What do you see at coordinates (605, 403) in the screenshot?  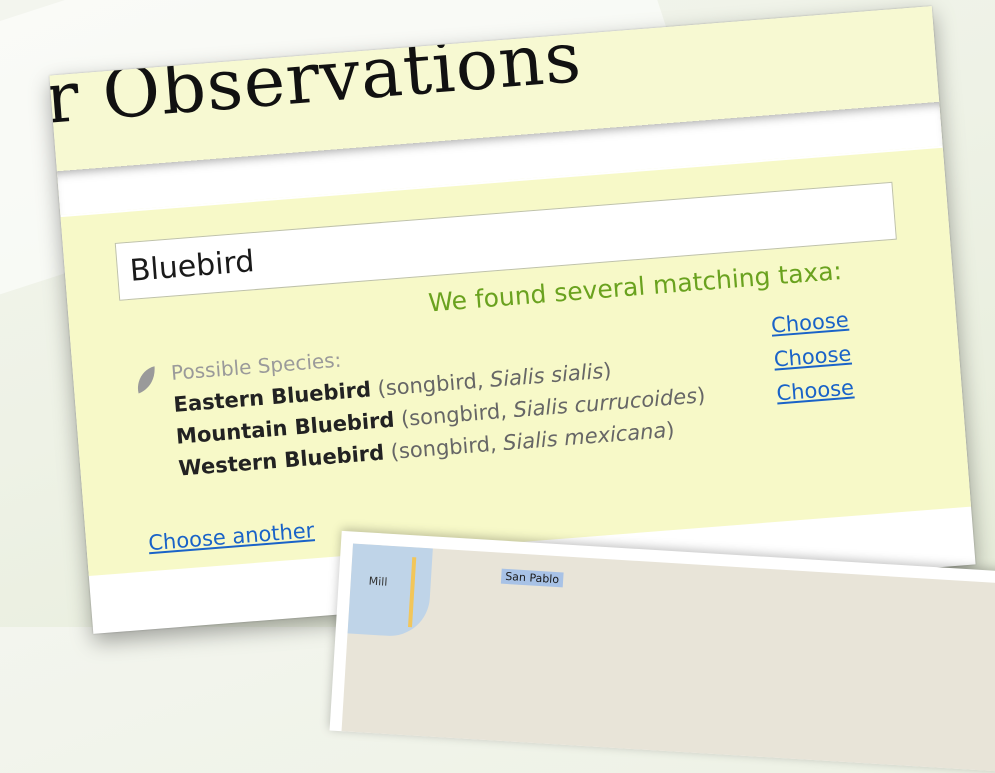 I see `species-scientific-name: Sialis currucoides` at bounding box center [605, 403].